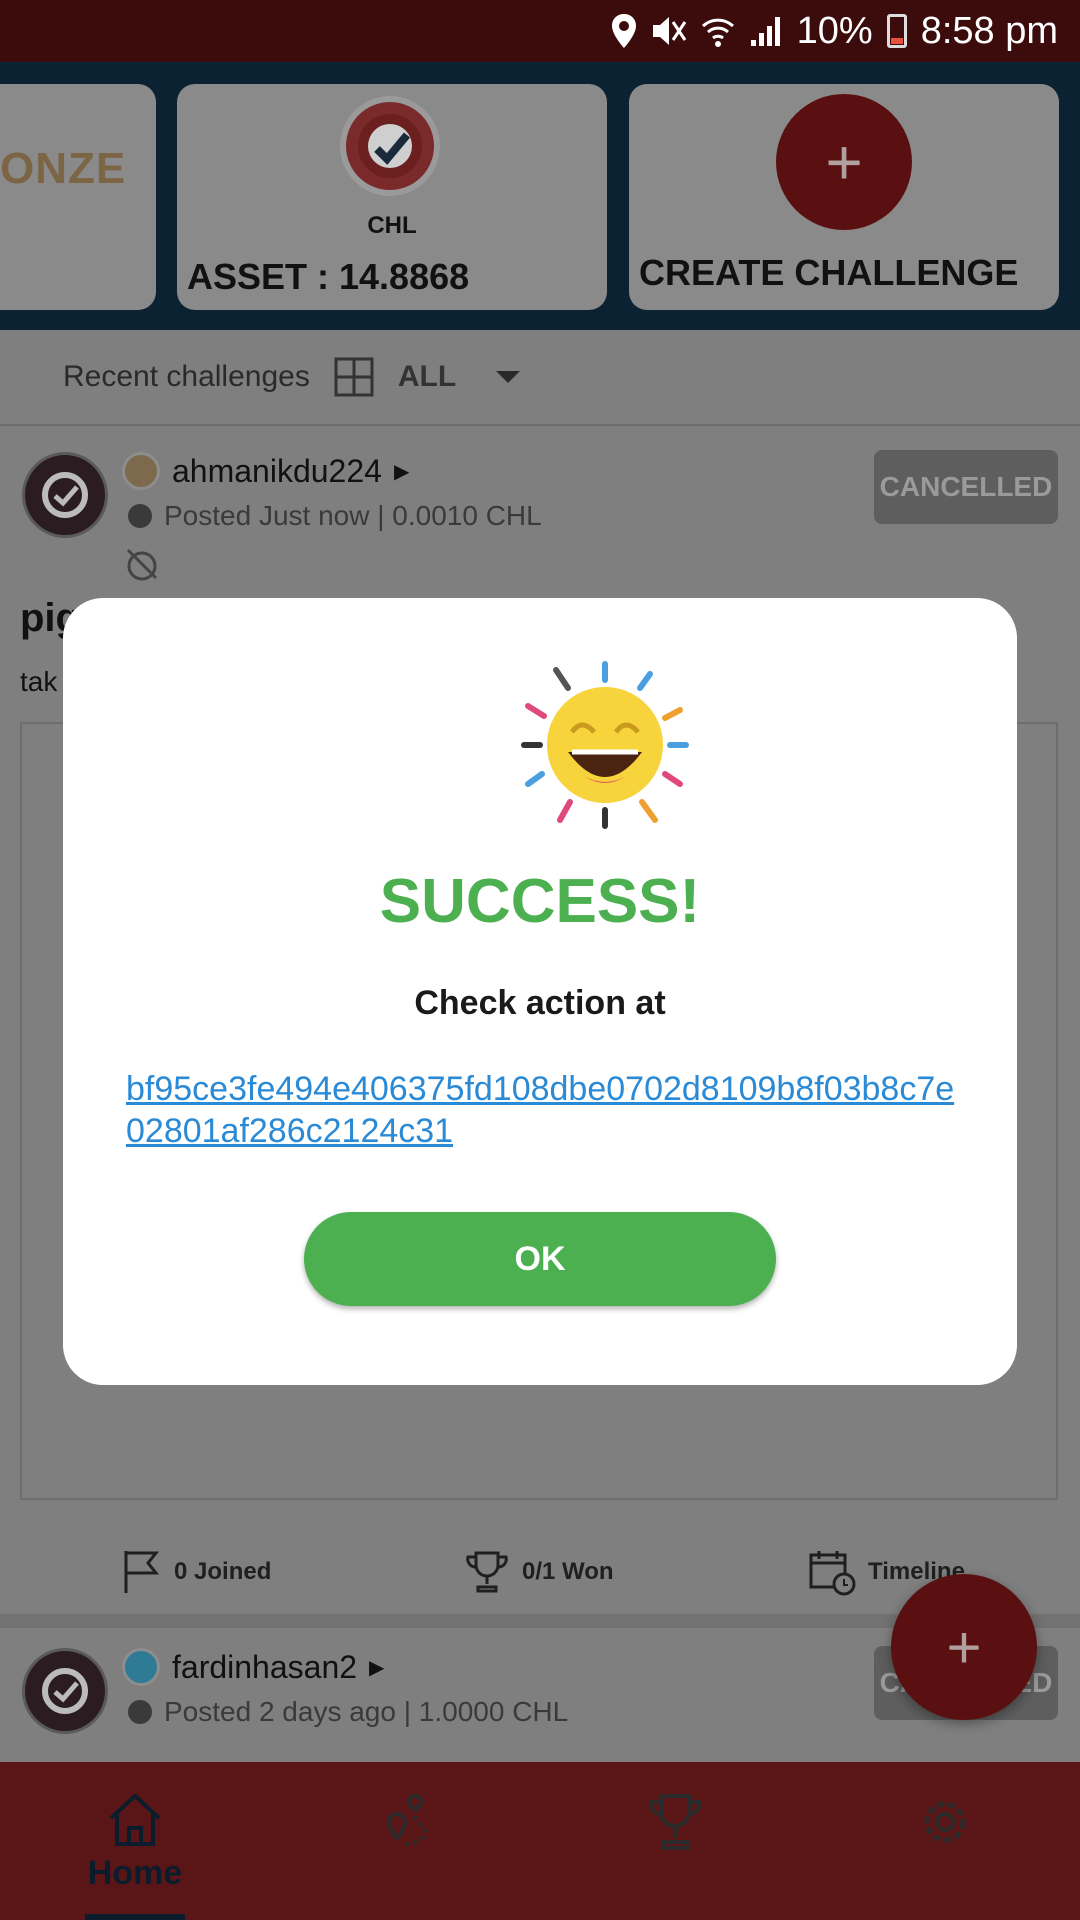  I want to click on bottom-nav: Home, so click(540, 1841).